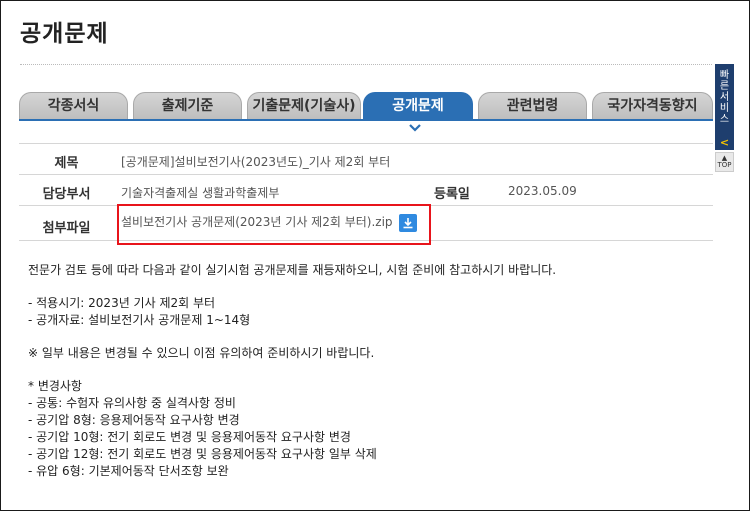  What do you see at coordinates (366, 64) in the screenshot?
I see `title-divider` at bounding box center [366, 64].